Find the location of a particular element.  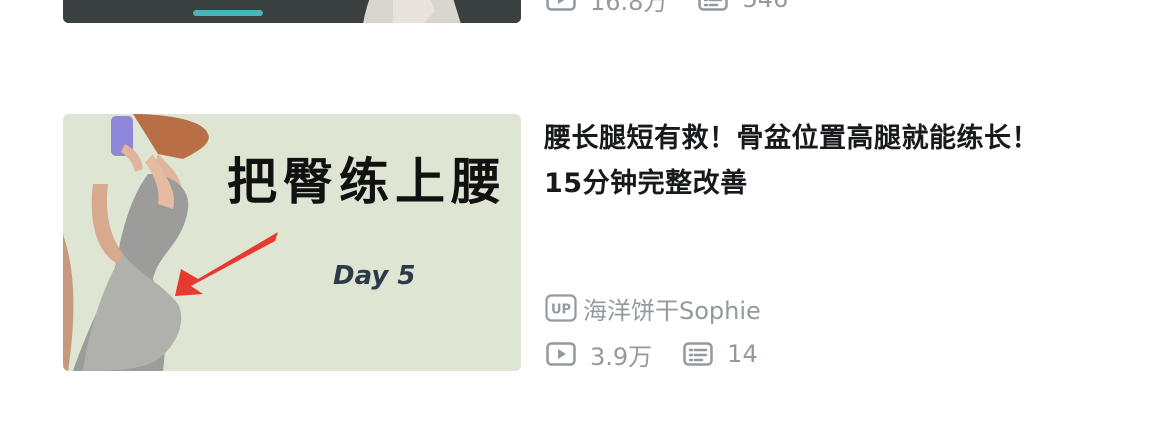

thumbnail-image-previous is located at coordinates (292, 11).